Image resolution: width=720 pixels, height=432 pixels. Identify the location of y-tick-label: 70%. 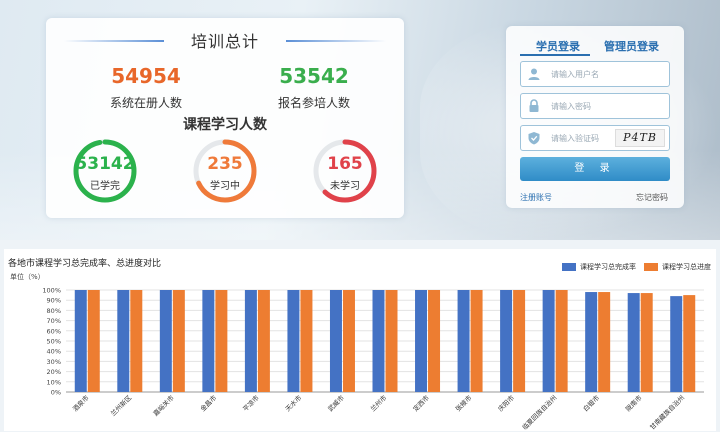
(54, 321).